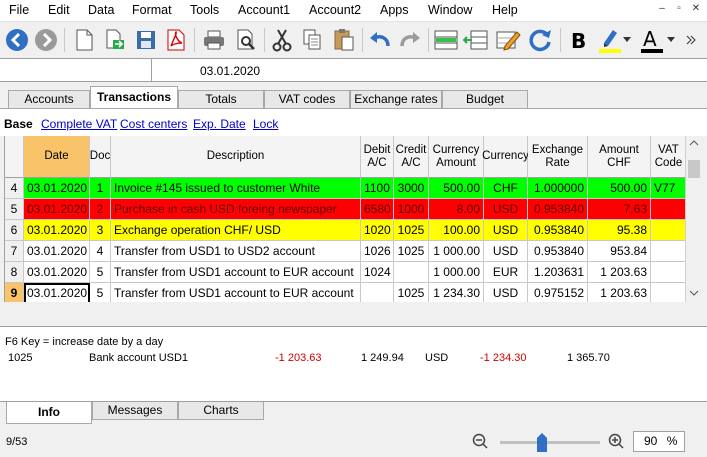  Describe the element at coordinates (236, 230) in the screenshot. I see `cell-desc: Exchange operation CHF/ USD` at that location.